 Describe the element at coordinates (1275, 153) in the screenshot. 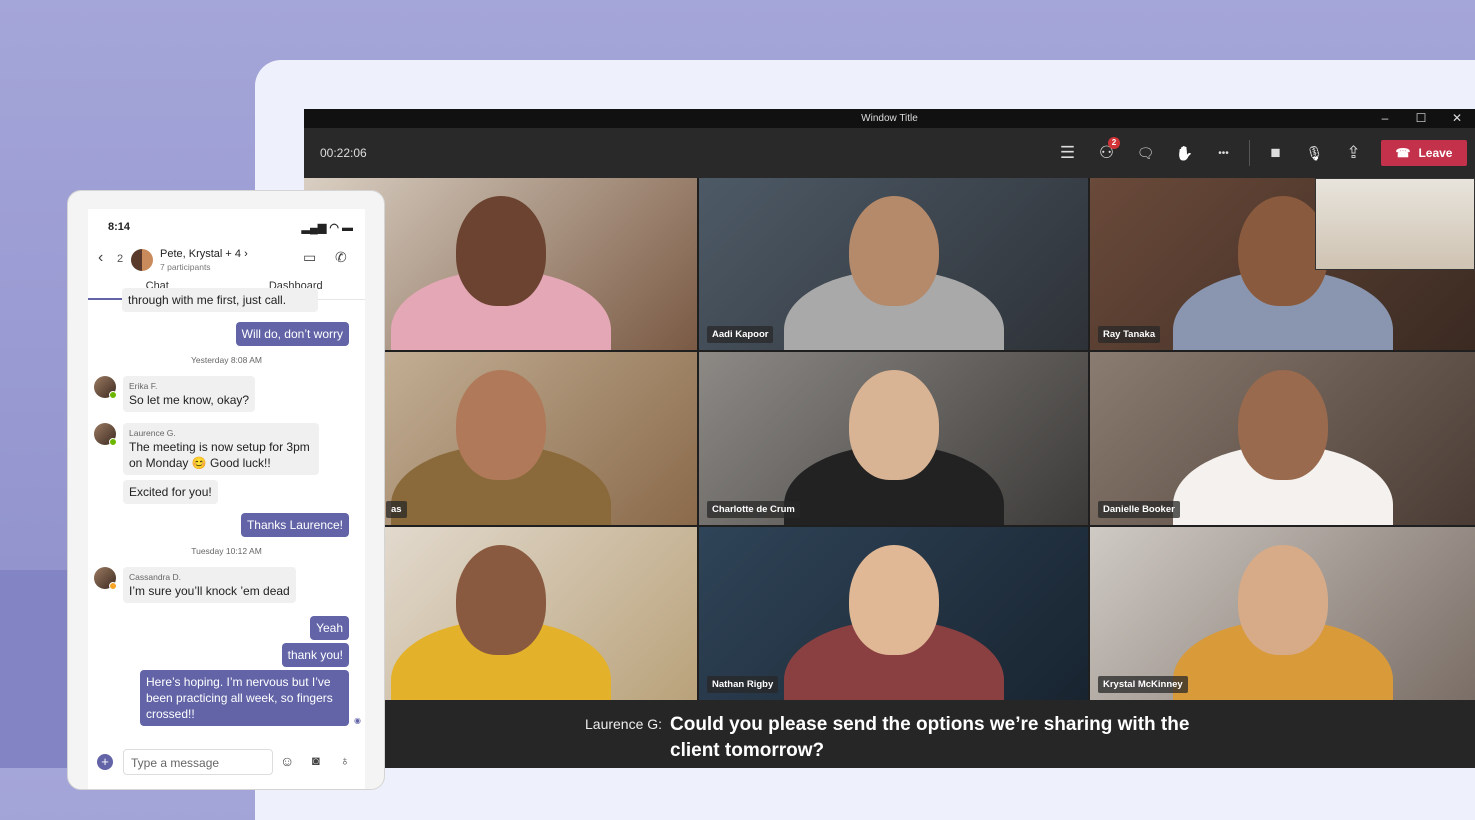

I see `camera-icon: ■` at that location.